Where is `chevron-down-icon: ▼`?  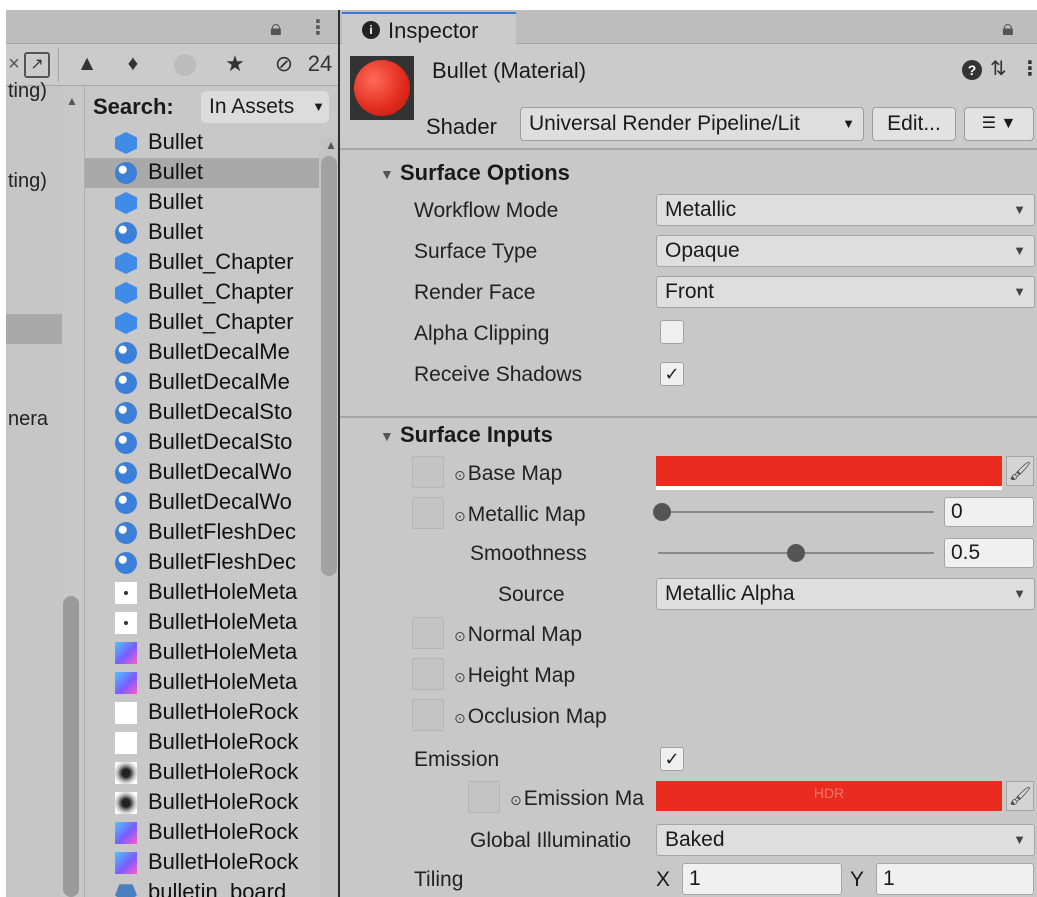 chevron-down-icon: ▼ is located at coordinates (1019, 209).